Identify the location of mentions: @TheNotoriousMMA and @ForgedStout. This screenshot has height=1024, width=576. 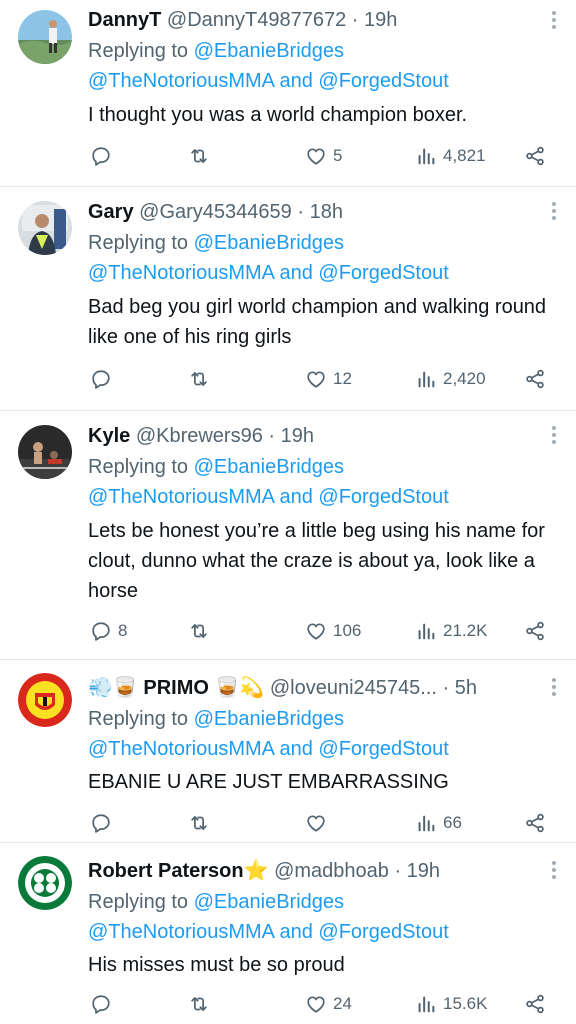
(268, 932).